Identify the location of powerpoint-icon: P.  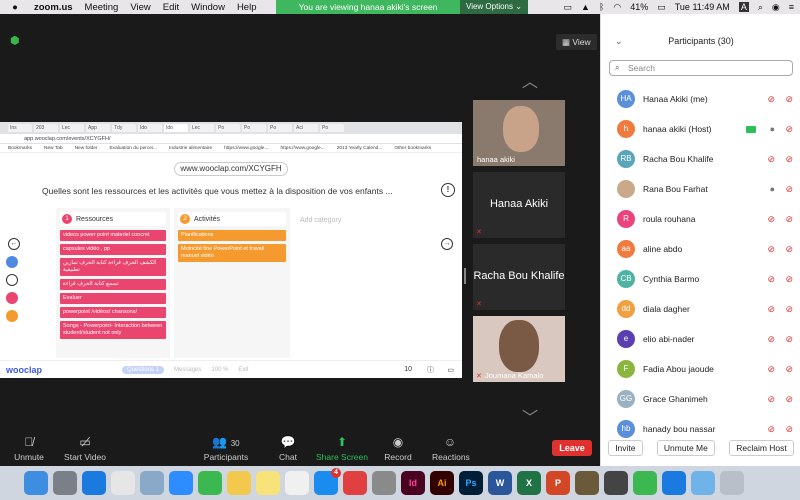
(558, 483).